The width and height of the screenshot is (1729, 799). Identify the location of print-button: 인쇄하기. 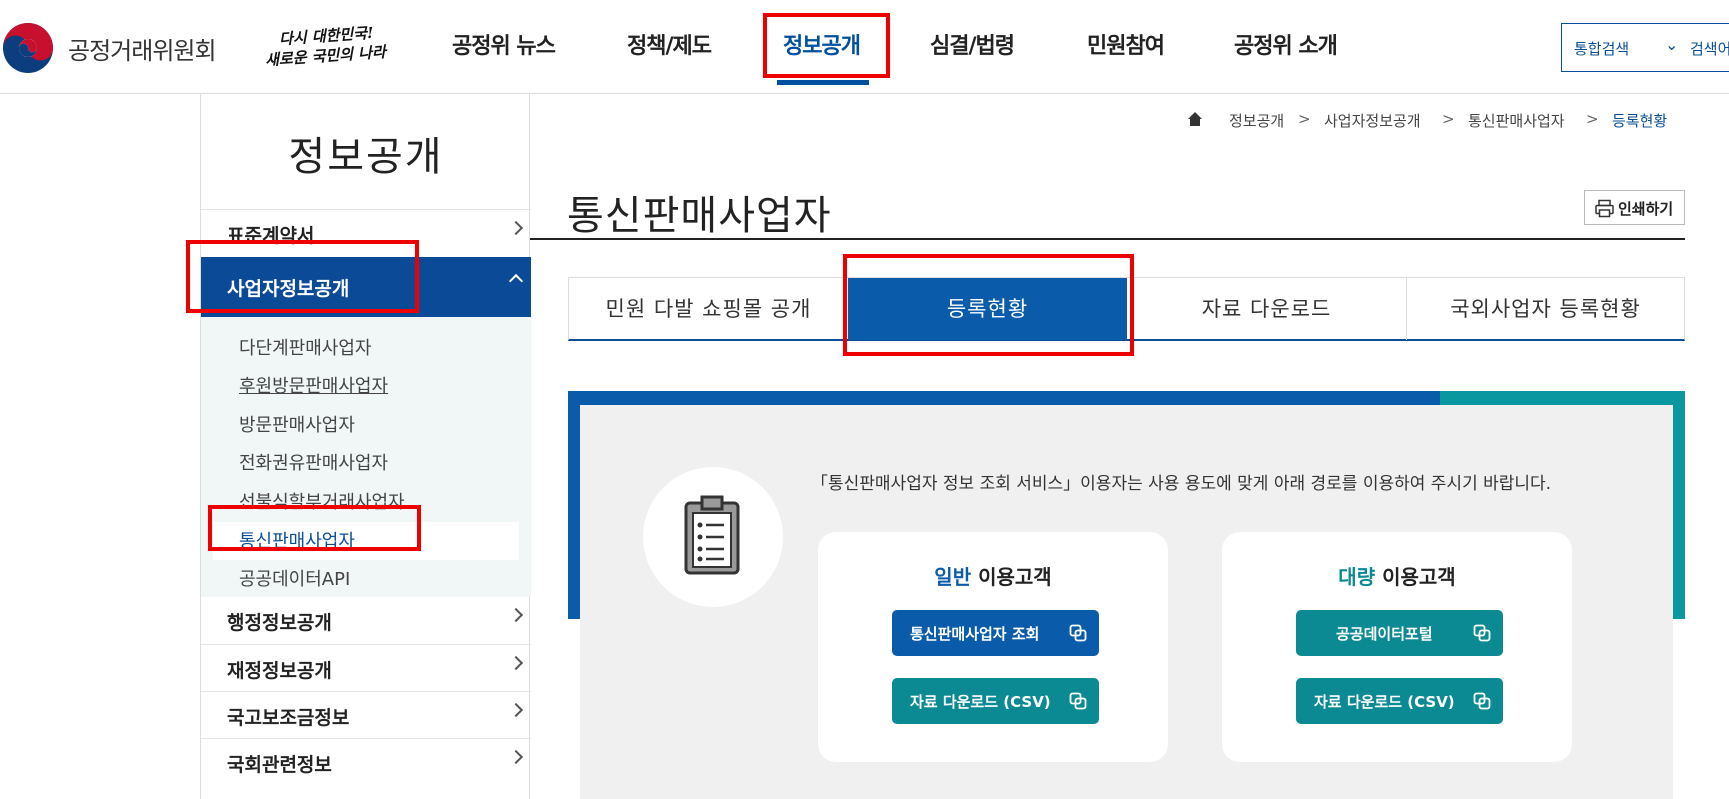
(1634, 207).